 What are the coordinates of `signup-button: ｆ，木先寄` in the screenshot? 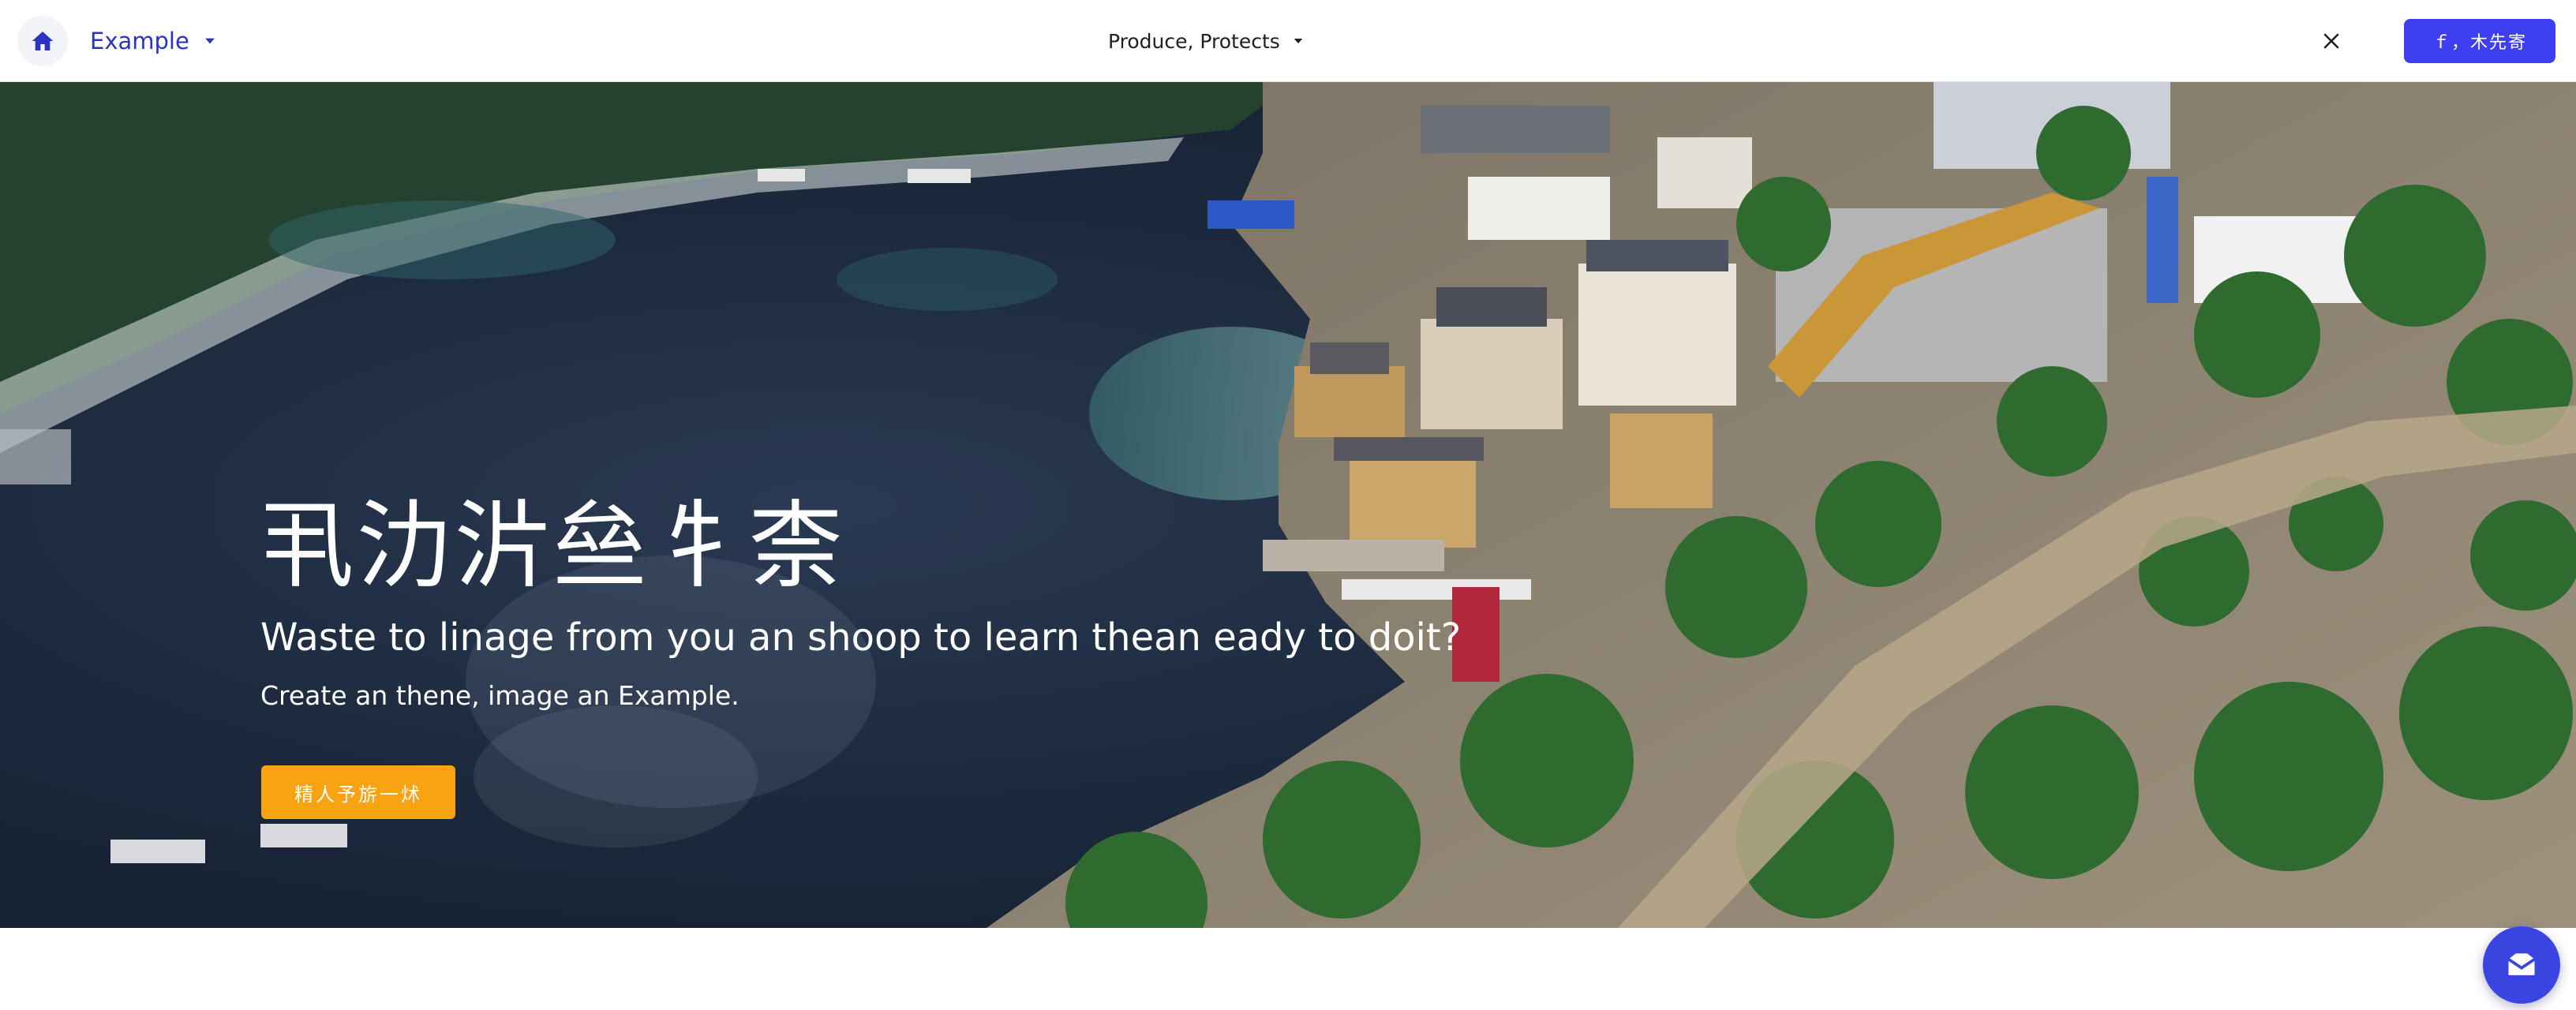 It's located at (2479, 41).